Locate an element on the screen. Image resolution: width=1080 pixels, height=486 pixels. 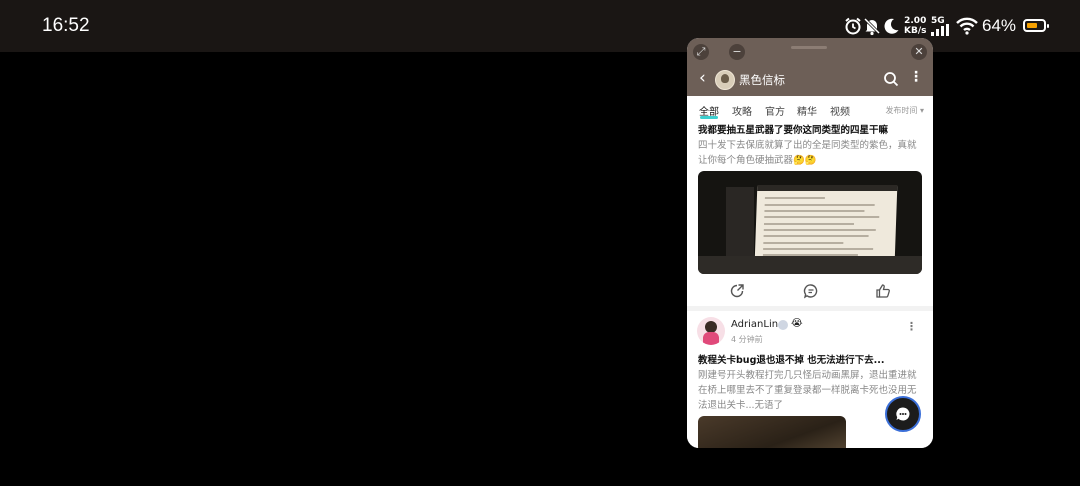
active-tab-indicator is located at coordinates (709, 117).